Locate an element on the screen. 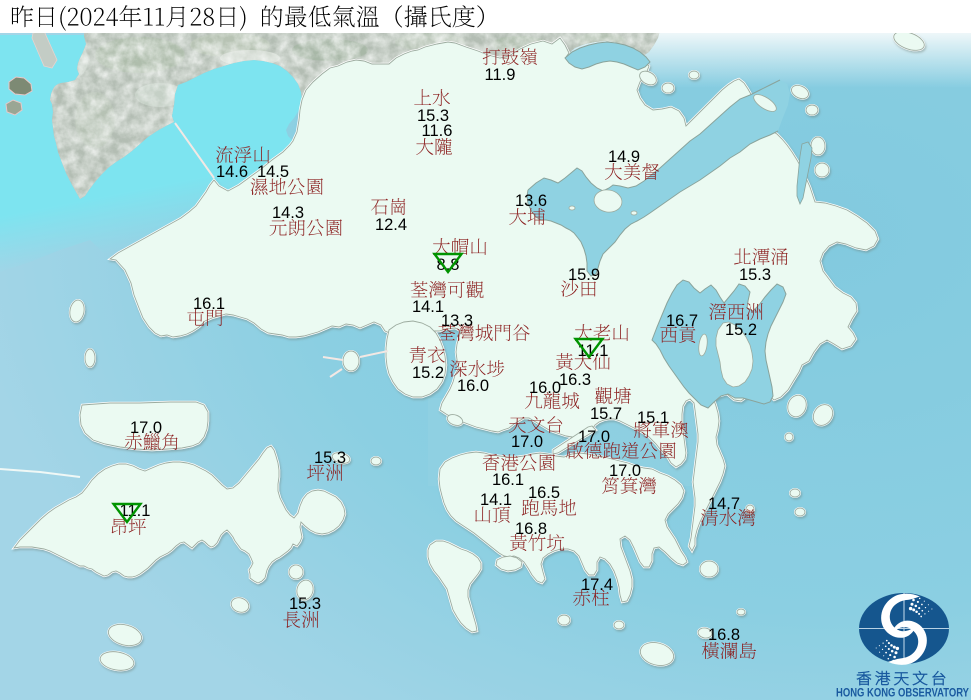 This screenshot has height=700, width=971. svg-text: 14.3 is located at coordinates (288, 213).